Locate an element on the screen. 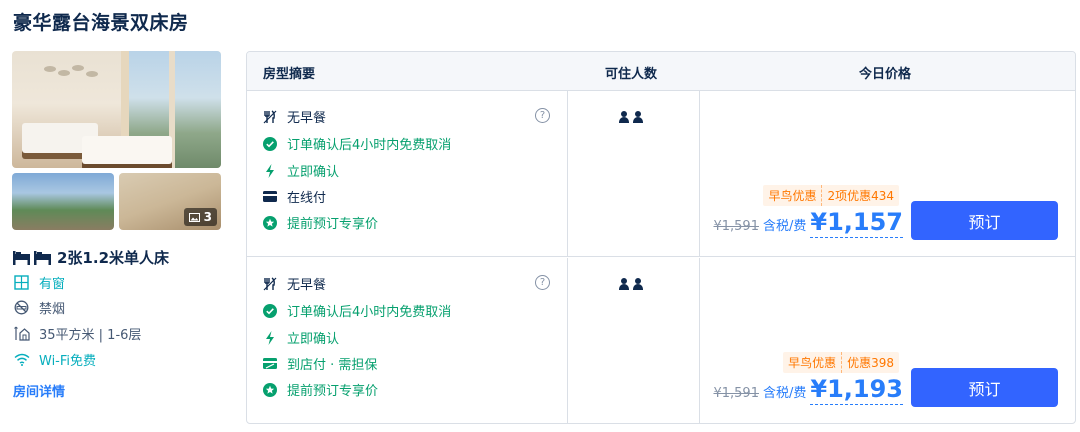  feature-area-label: 35平方米 | 1-6层 is located at coordinates (90, 335).